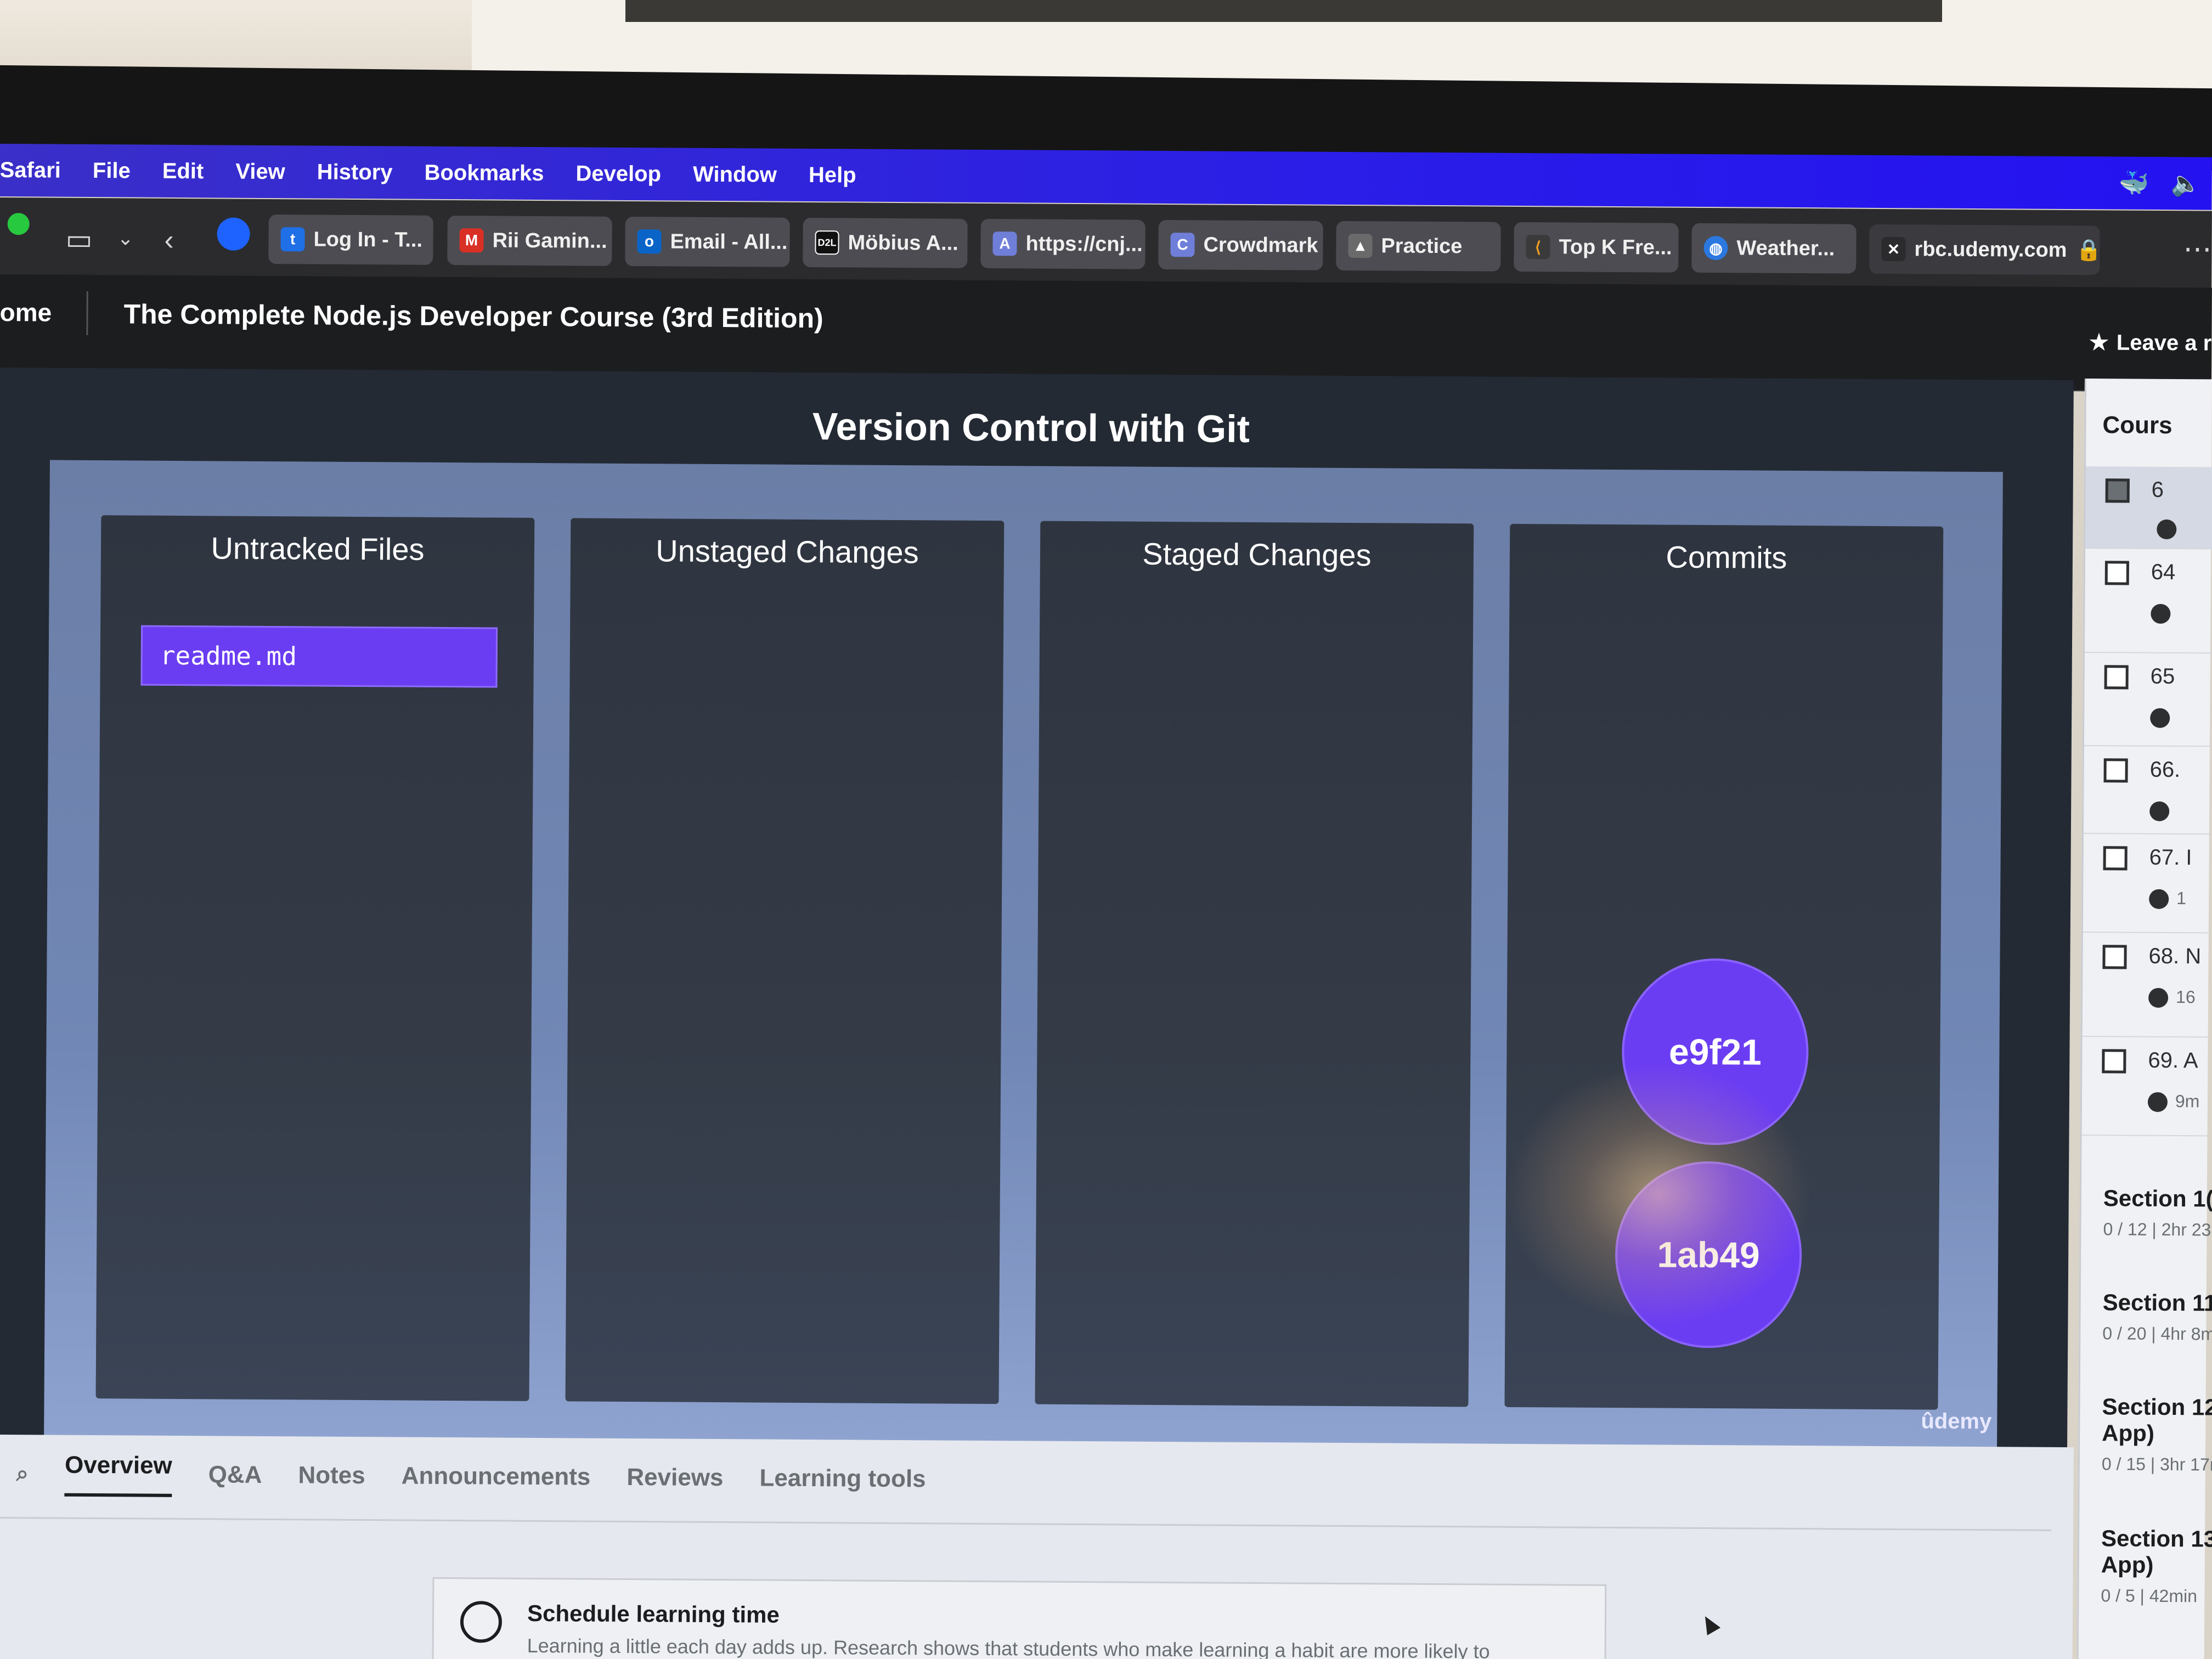 This screenshot has height=1659, width=2212. I want to click on outlook-icon: o, so click(649, 241).